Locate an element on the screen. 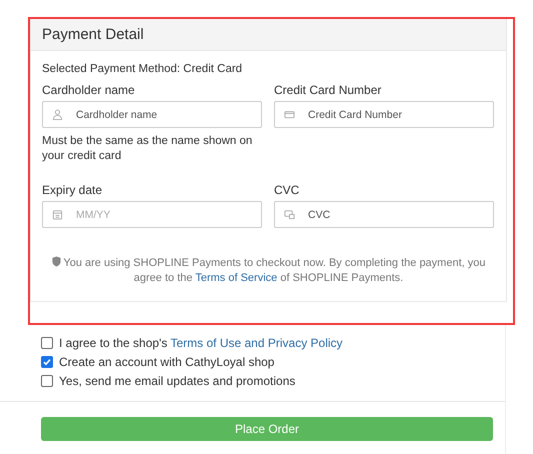 The height and width of the screenshot is (454, 533). terms-link: Terms of Use and Privacy Policy is located at coordinates (256, 343).